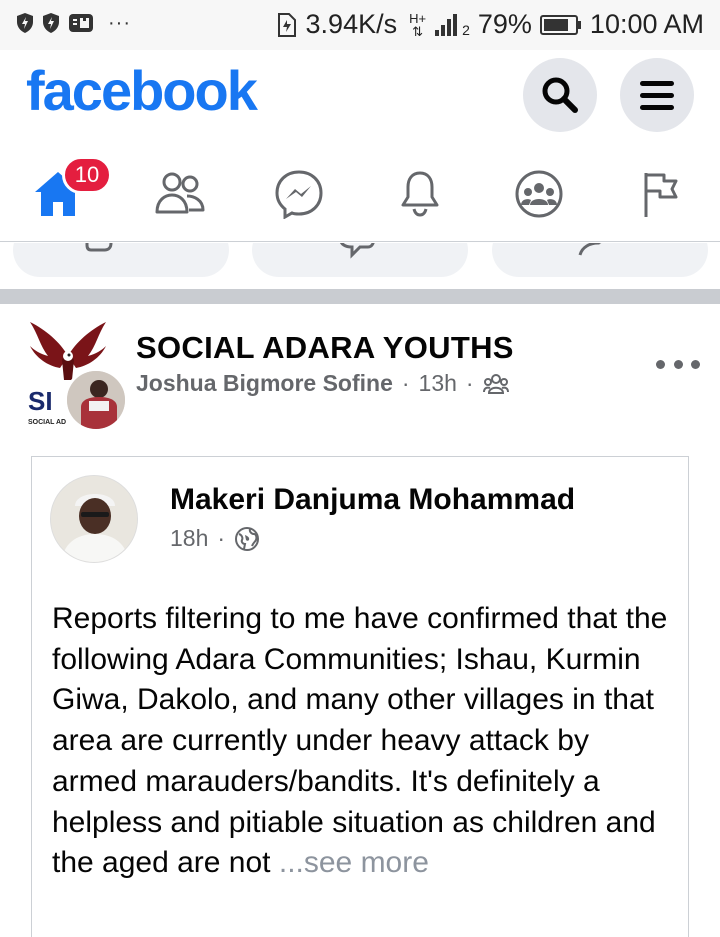 This screenshot has height=937, width=720. I want to click on group-members-icon, so click(495, 383).